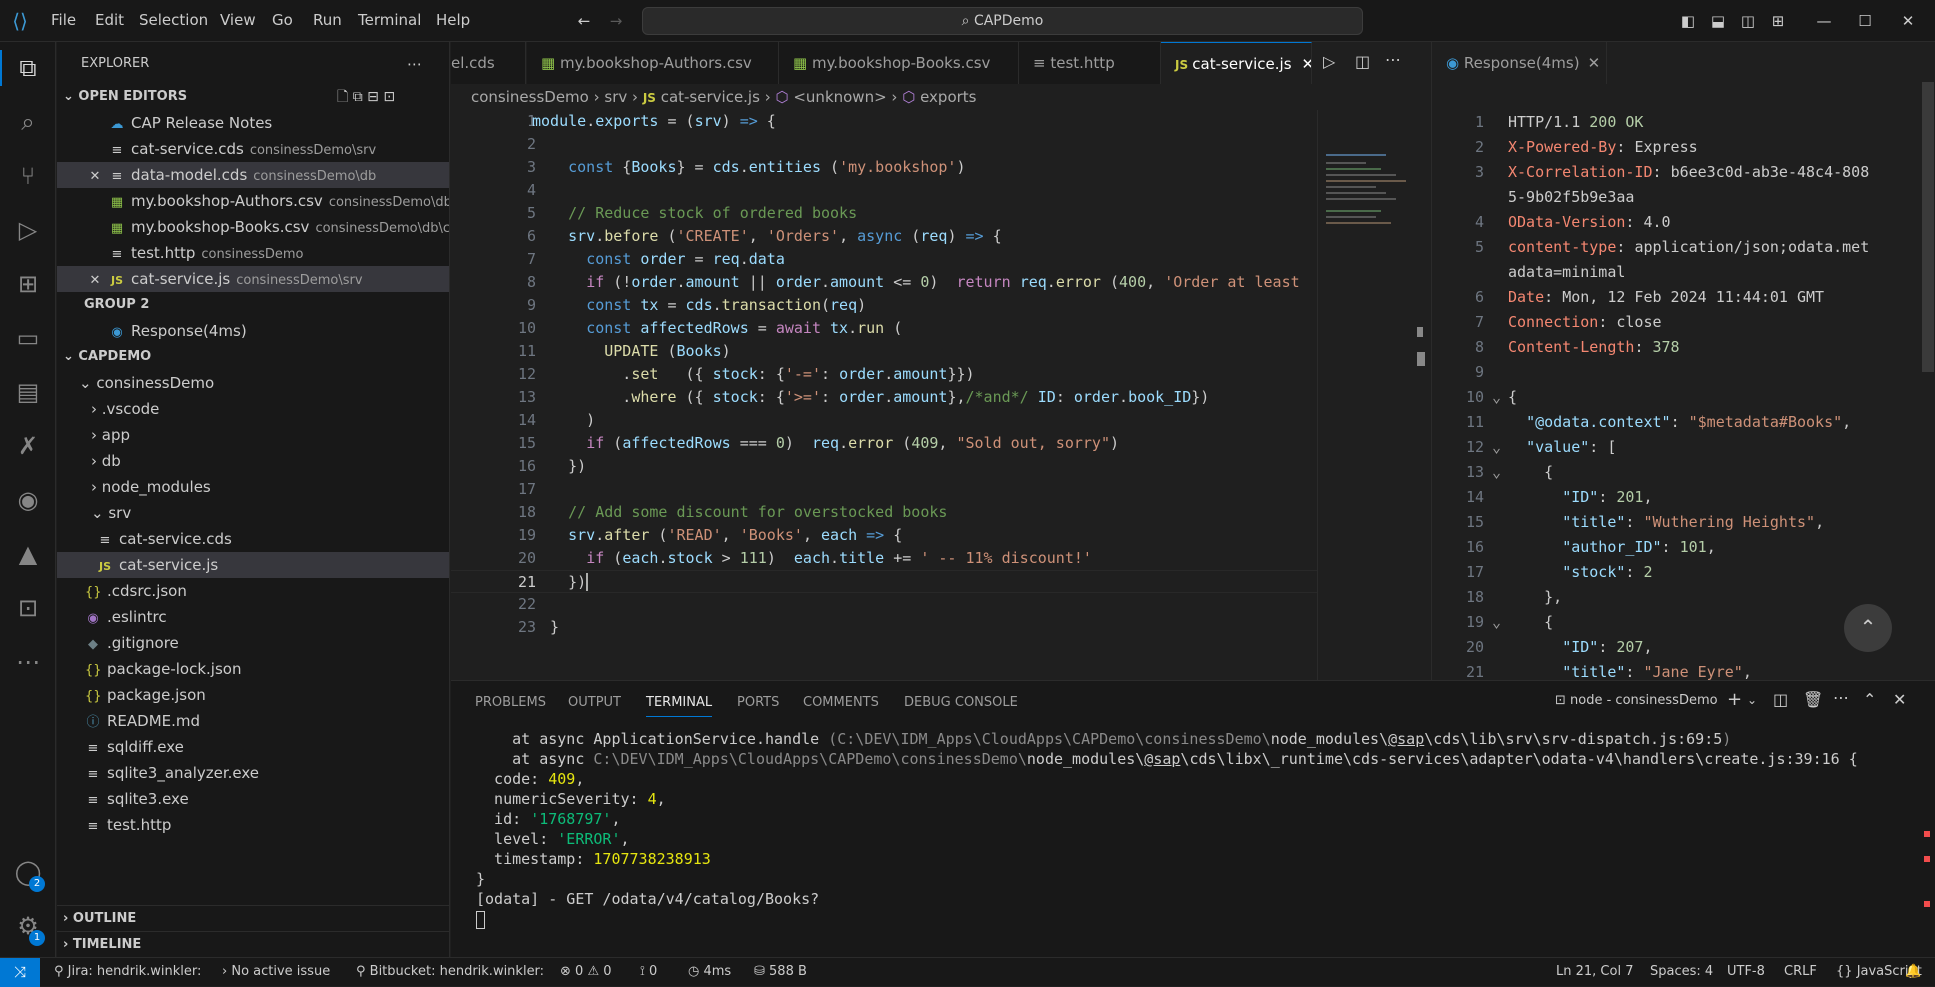  What do you see at coordinates (28, 446) in the screenshot?
I see `tools-icon: ✗` at bounding box center [28, 446].